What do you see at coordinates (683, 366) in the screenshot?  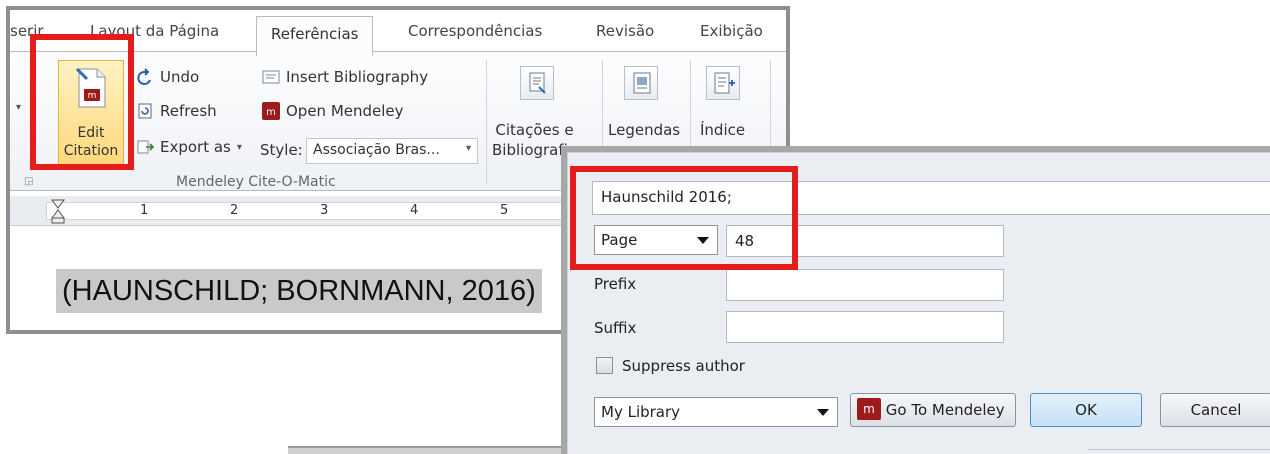 I see `suppress-author-label: Suppress author` at bounding box center [683, 366].